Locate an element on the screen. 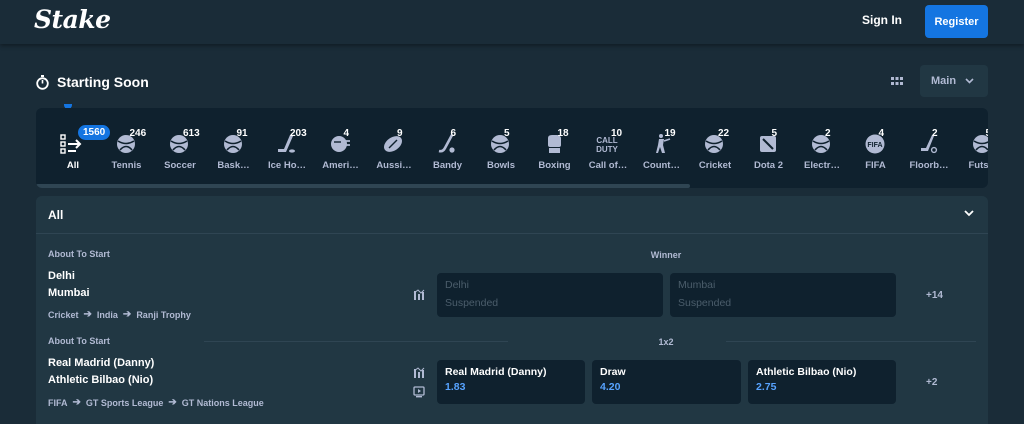 The width and height of the screenshot is (1024, 424). page-title: Starting Soon is located at coordinates (103, 82).